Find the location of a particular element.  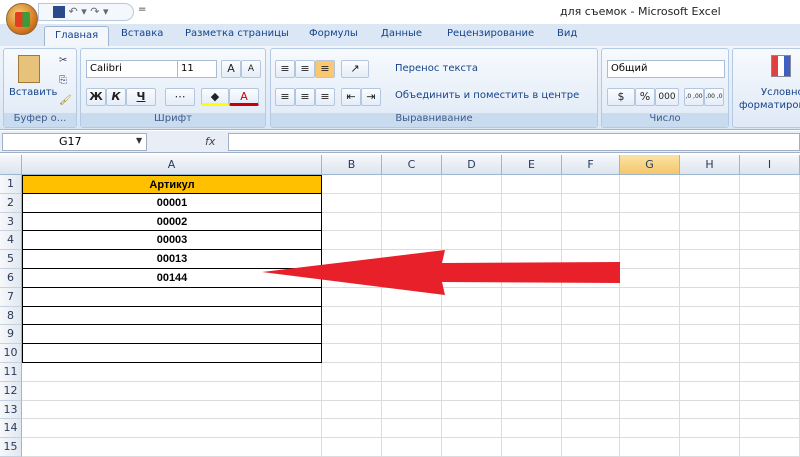

cell-C14 is located at coordinates (412, 429).